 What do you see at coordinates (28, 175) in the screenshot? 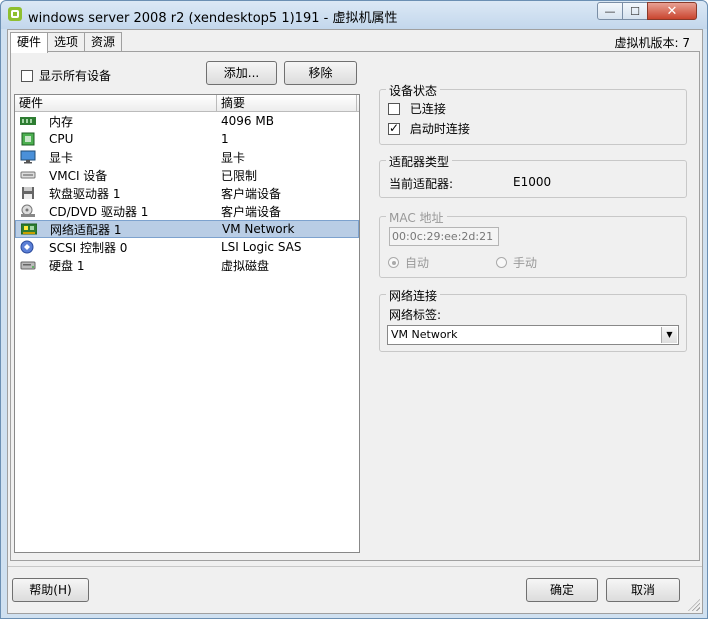
I see `vmci-icon` at bounding box center [28, 175].